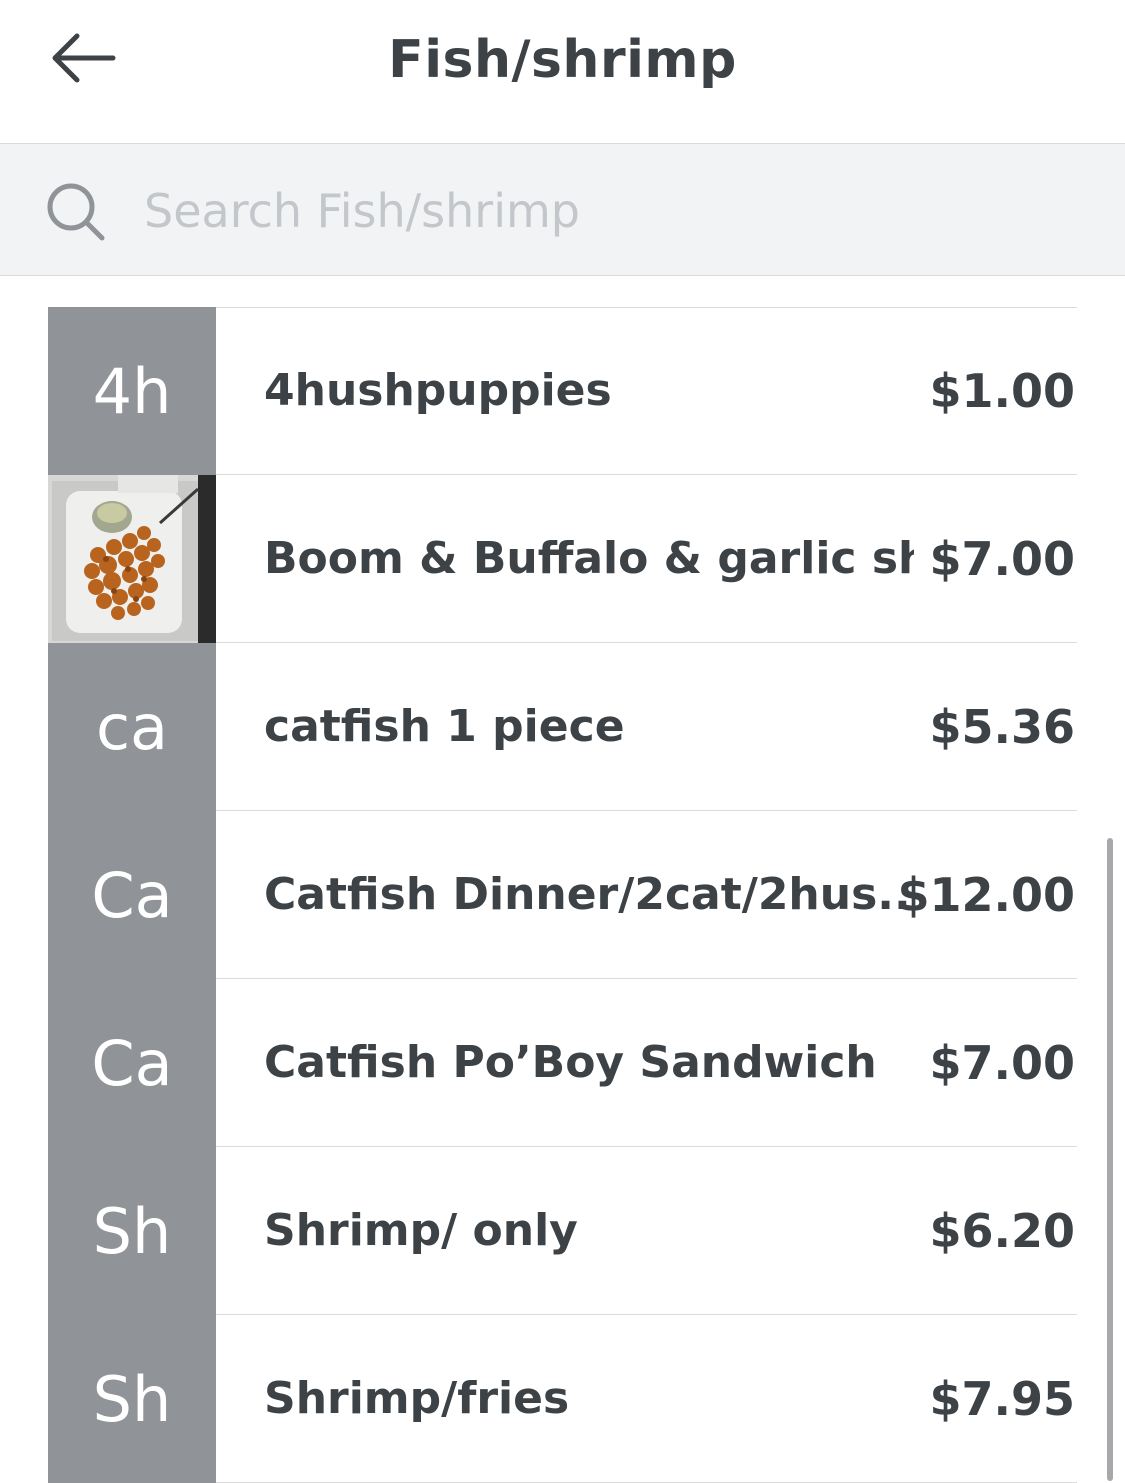  What do you see at coordinates (562, 60) in the screenshot?
I see `page-title: Fish/shrimp` at bounding box center [562, 60].